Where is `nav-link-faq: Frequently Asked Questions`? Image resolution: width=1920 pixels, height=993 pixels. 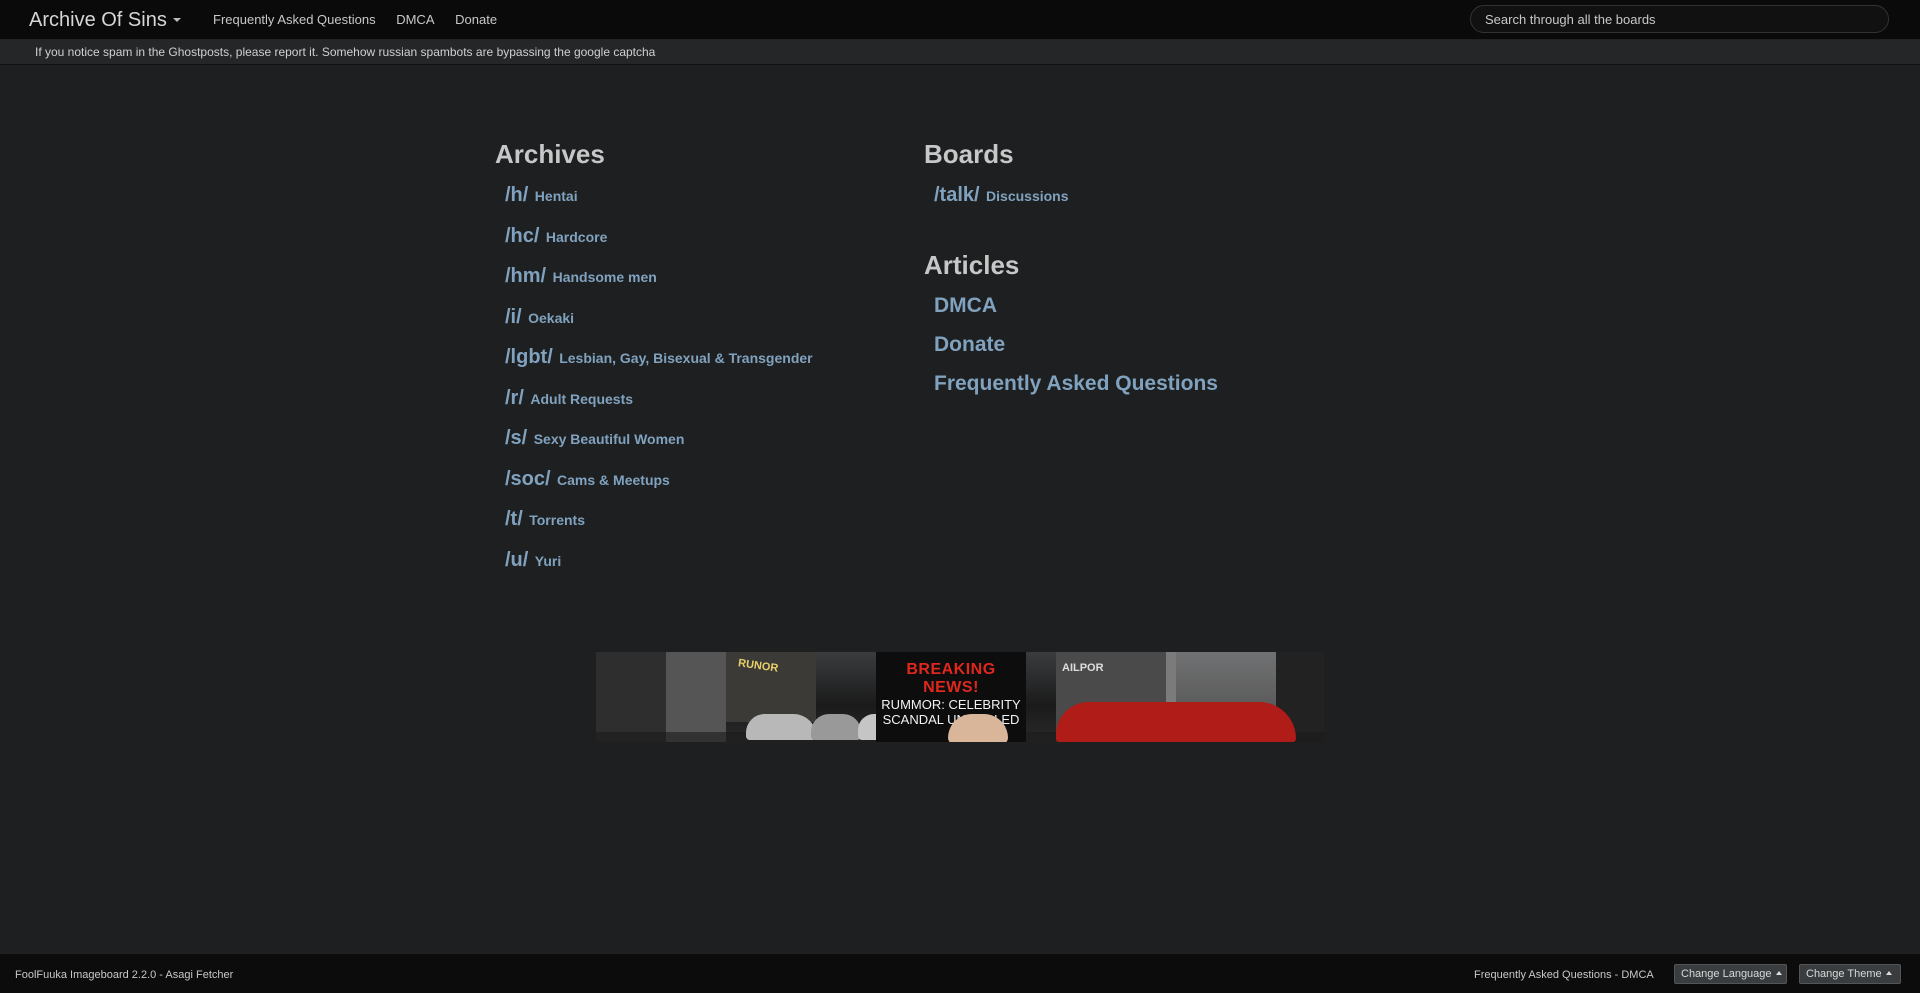 nav-link-faq: Frequently Asked Questions is located at coordinates (294, 19).